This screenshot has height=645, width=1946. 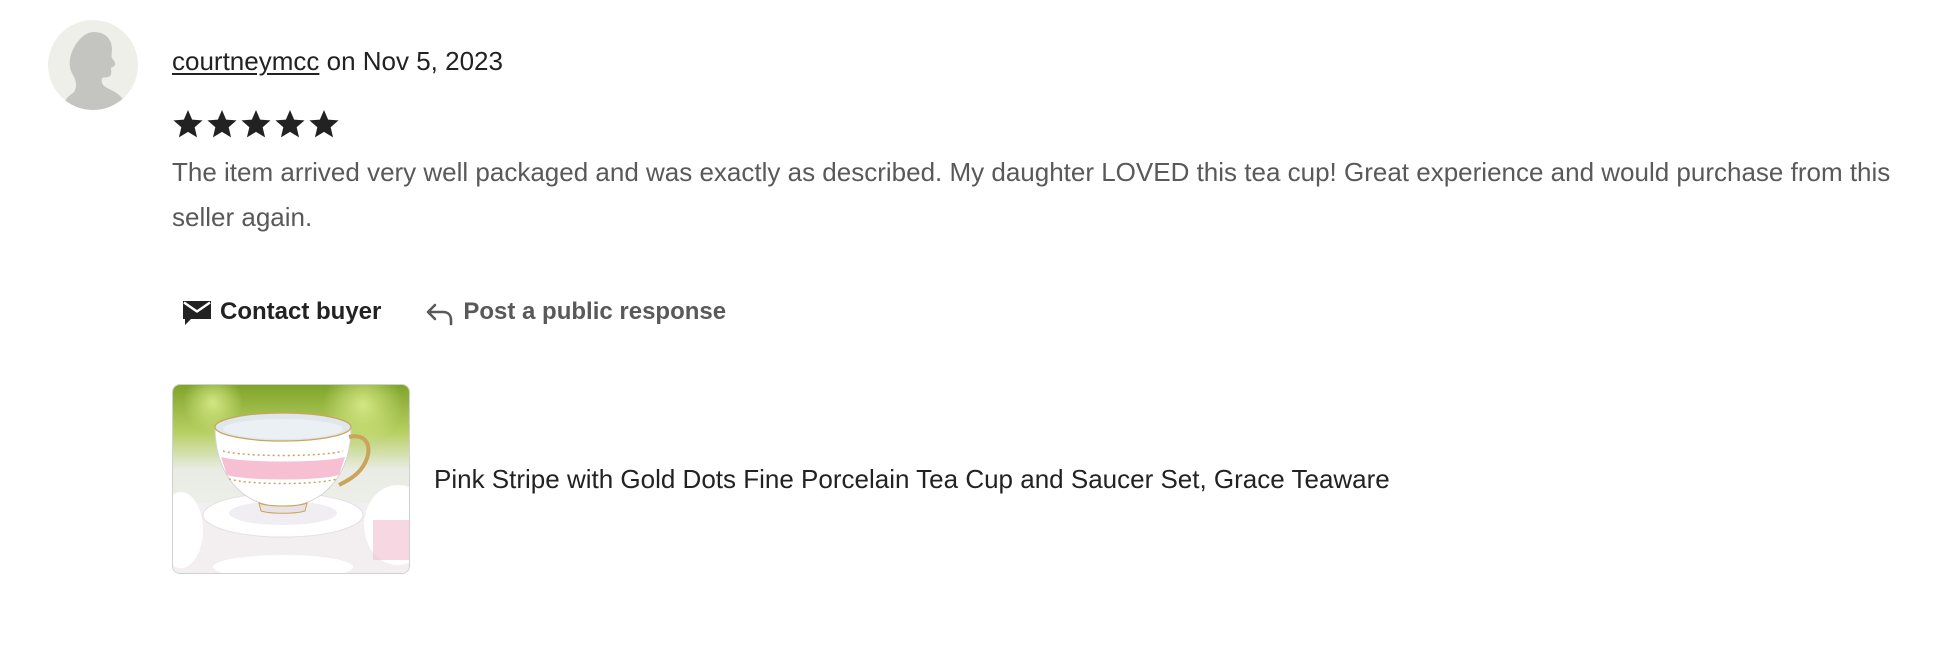 I want to click on contact-buyer-label: Contact buyer, so click(x=301, y=311).